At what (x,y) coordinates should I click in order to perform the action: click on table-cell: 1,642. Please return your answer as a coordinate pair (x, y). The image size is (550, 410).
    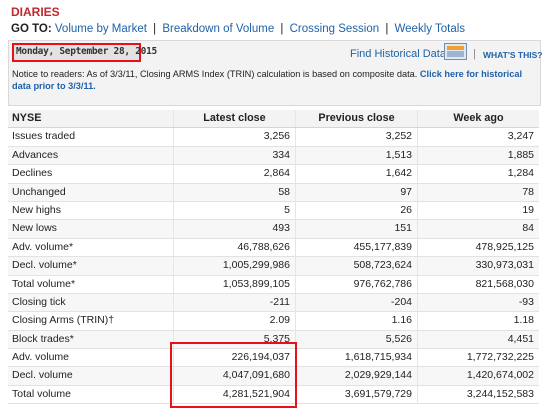
    Looking at the image, I should click on (356, 174).